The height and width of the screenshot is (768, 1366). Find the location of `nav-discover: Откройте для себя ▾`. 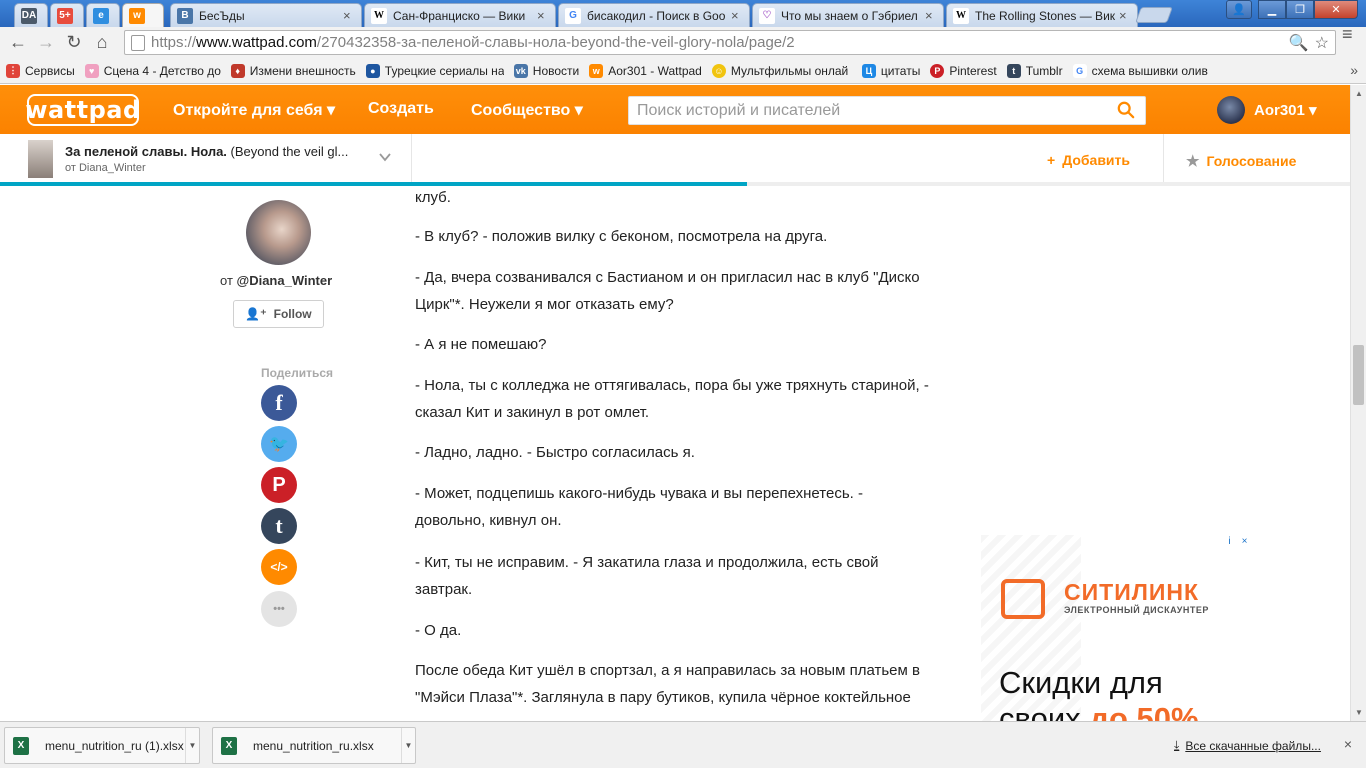

nav-discover: Откройте для себя ▾ is located at coordinates (254, 110).